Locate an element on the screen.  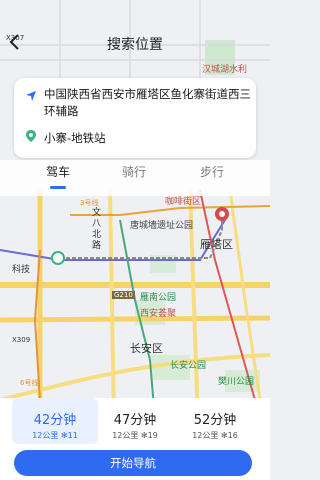
top-bar: 搜索位置 is located at coordinates (135, 31).